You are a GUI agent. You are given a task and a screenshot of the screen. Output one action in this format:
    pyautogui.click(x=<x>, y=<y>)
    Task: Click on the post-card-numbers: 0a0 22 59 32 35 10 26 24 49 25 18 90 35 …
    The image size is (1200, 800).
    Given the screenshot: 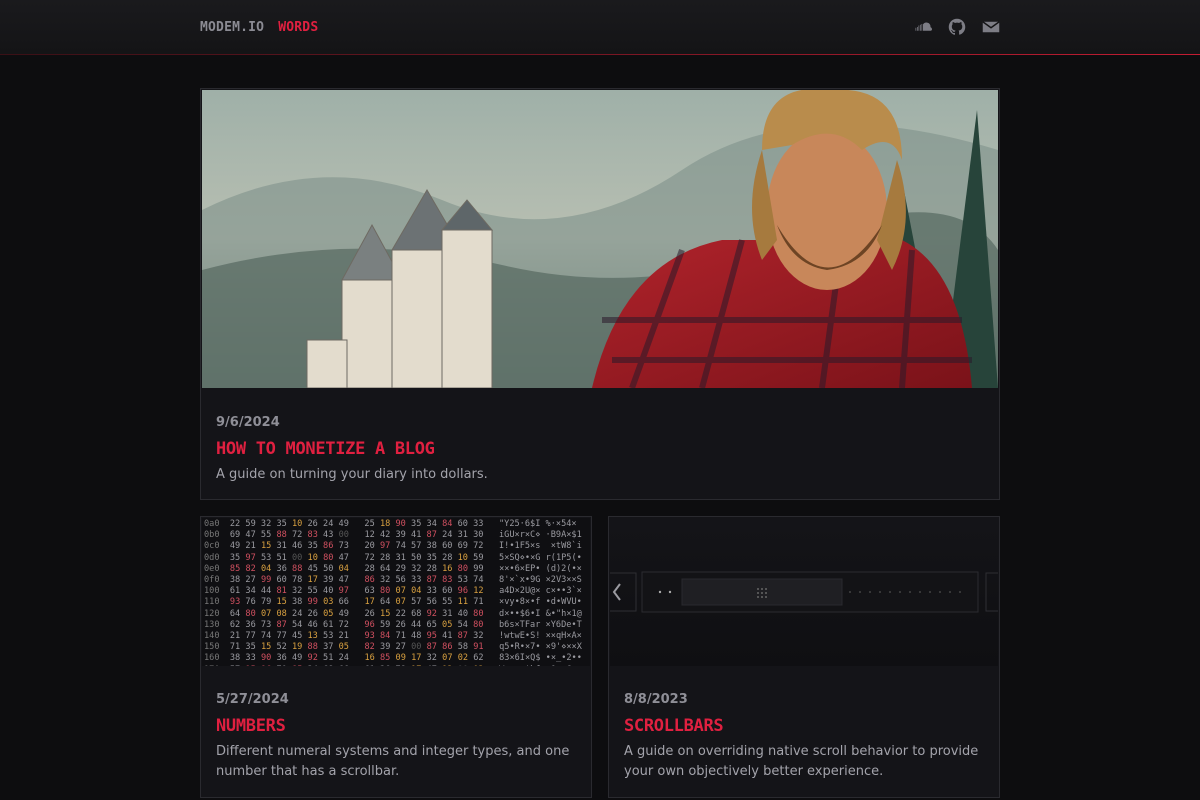 What is the action you would take?
    pyautogui.click(x=396, y=657)
    